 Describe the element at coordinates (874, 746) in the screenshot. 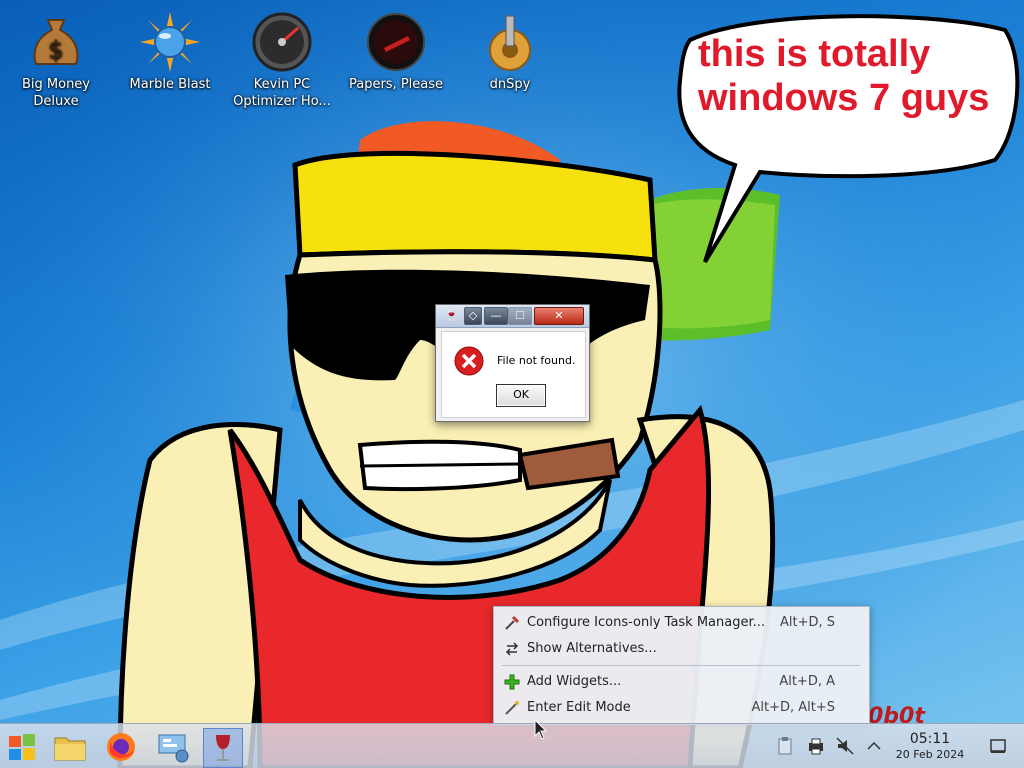

I see `chevron-up-icon` at that location.